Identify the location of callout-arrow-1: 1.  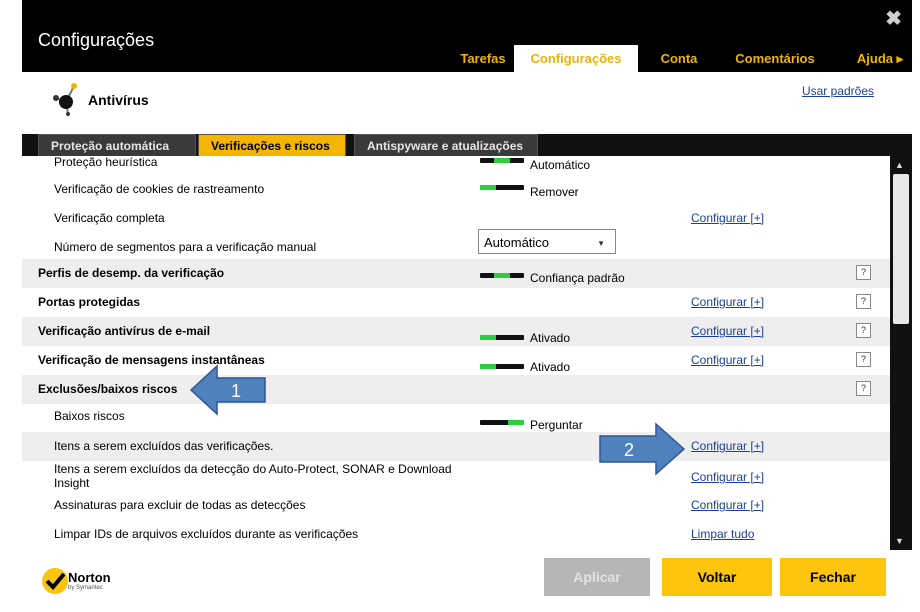
(227, 390).